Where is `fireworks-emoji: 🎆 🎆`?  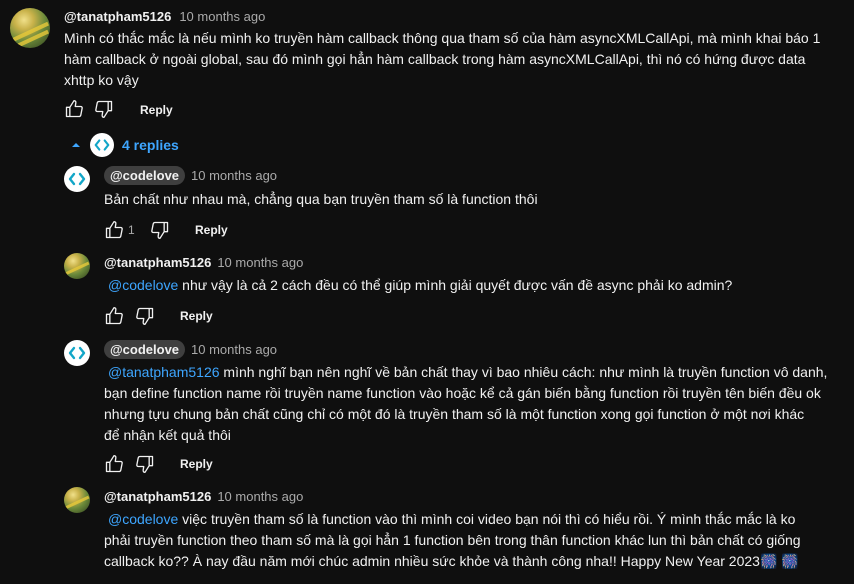 fireworks-emoji: 🎆 🎆 is located at coordinates (779, 561).